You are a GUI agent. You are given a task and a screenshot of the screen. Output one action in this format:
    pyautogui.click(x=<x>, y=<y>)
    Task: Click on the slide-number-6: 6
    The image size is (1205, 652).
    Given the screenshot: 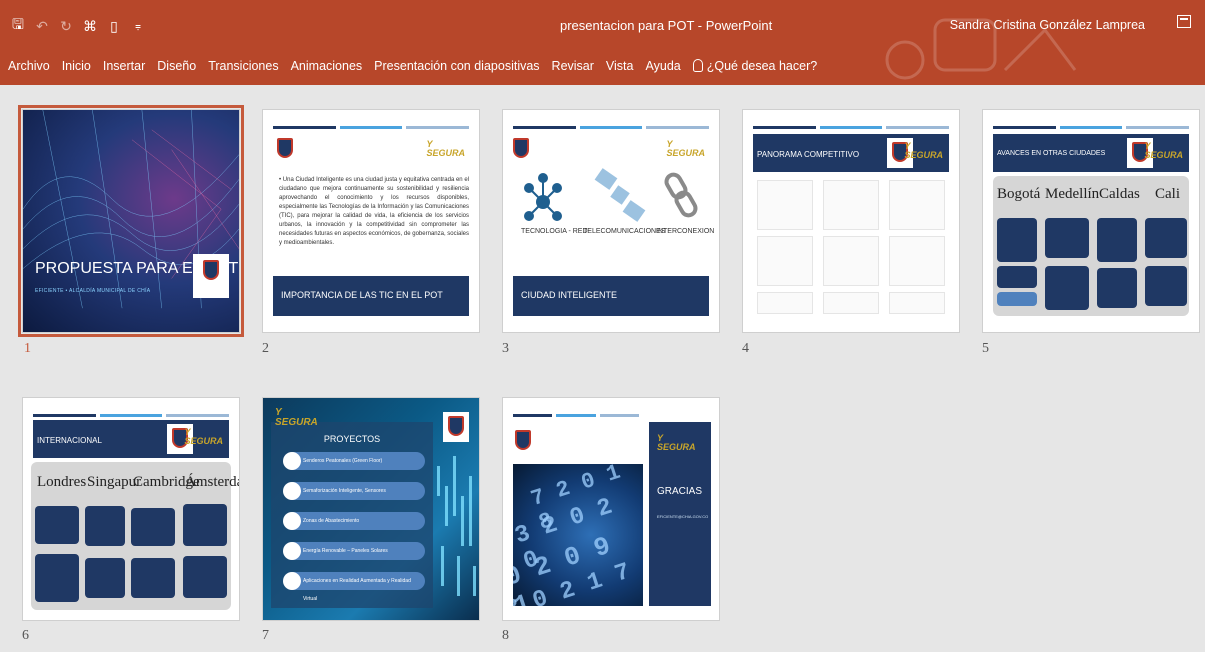 What is the action you would take?
    pyautogui.click(x=25, y=635)
    